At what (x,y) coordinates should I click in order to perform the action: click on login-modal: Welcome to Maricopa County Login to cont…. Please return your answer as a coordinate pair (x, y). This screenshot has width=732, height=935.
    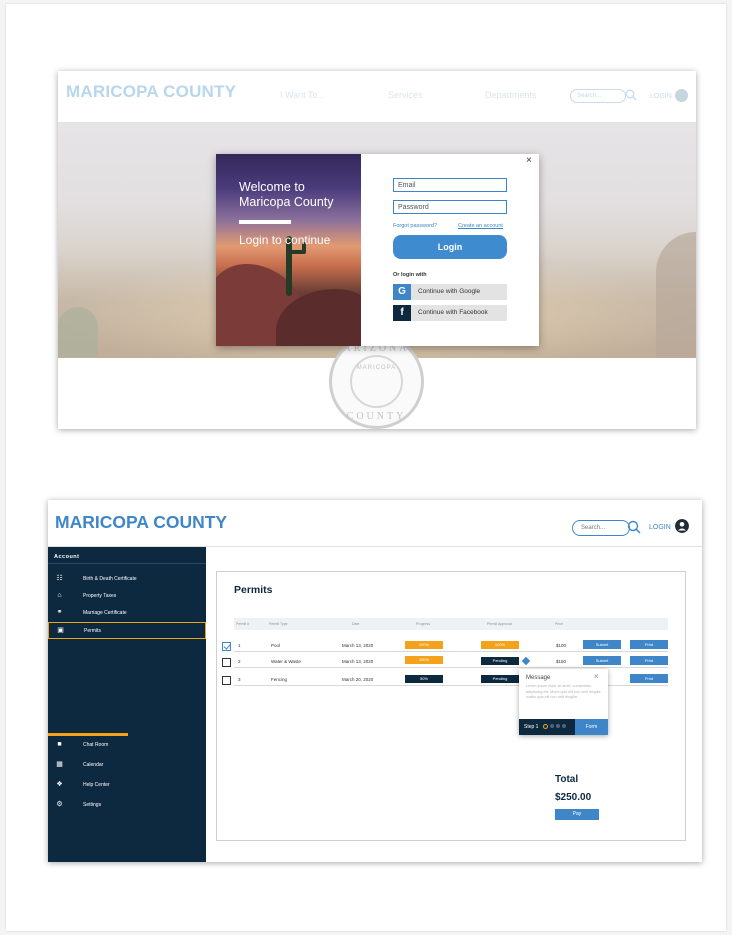
    Looking at the image, I should click on (377, 250).